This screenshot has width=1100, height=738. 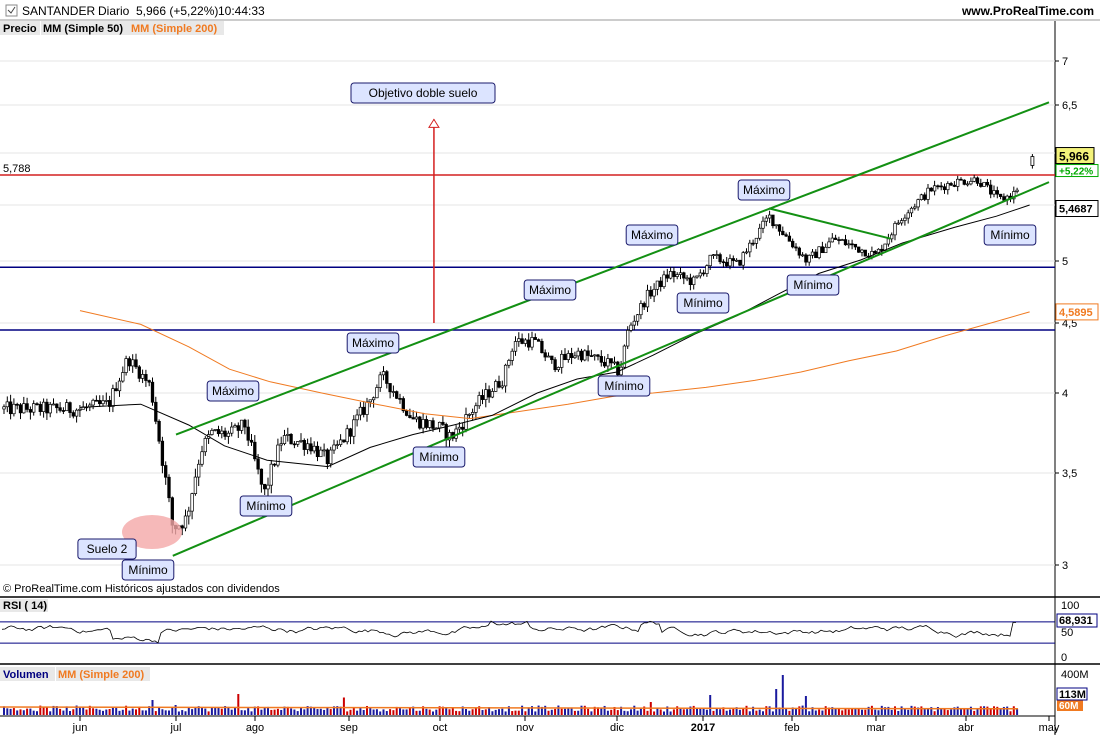 What do you see at coordinates (525, 728) in the screenshot?
I see `x-tick-label: nov` at bounding box center [525, 728].